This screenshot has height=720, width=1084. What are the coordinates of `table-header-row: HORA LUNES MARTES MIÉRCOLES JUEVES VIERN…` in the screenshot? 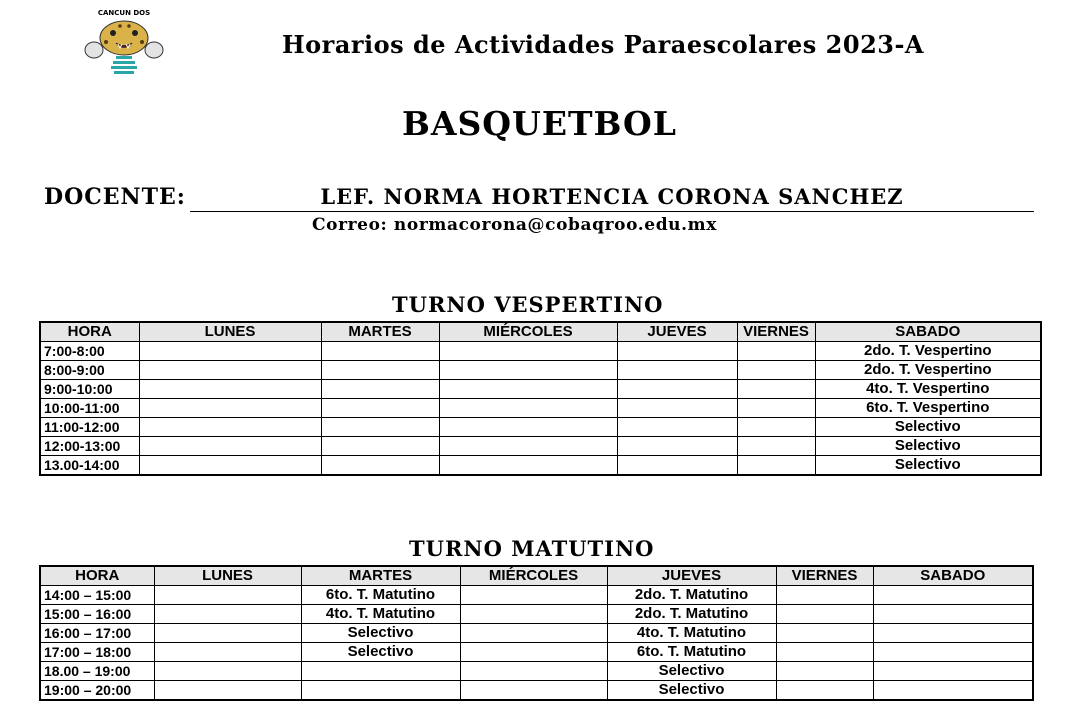 It's located at (536, 575).